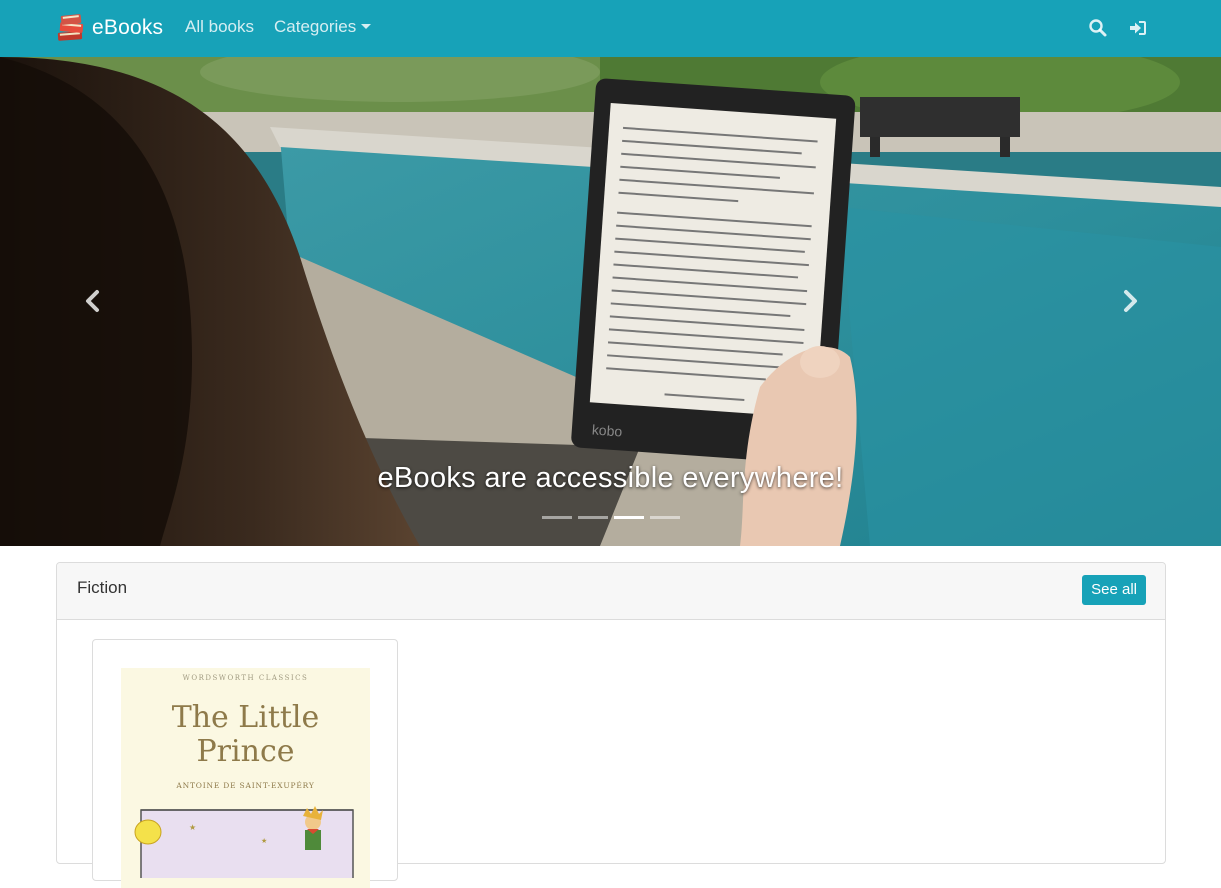 The height and width of the screenshot is (888, 1221). Describe the element at coordinates (245, 785) in the screenshot. I see `cover-author: ANTOINE DE SAINT-EXUPÉRY` at that location.